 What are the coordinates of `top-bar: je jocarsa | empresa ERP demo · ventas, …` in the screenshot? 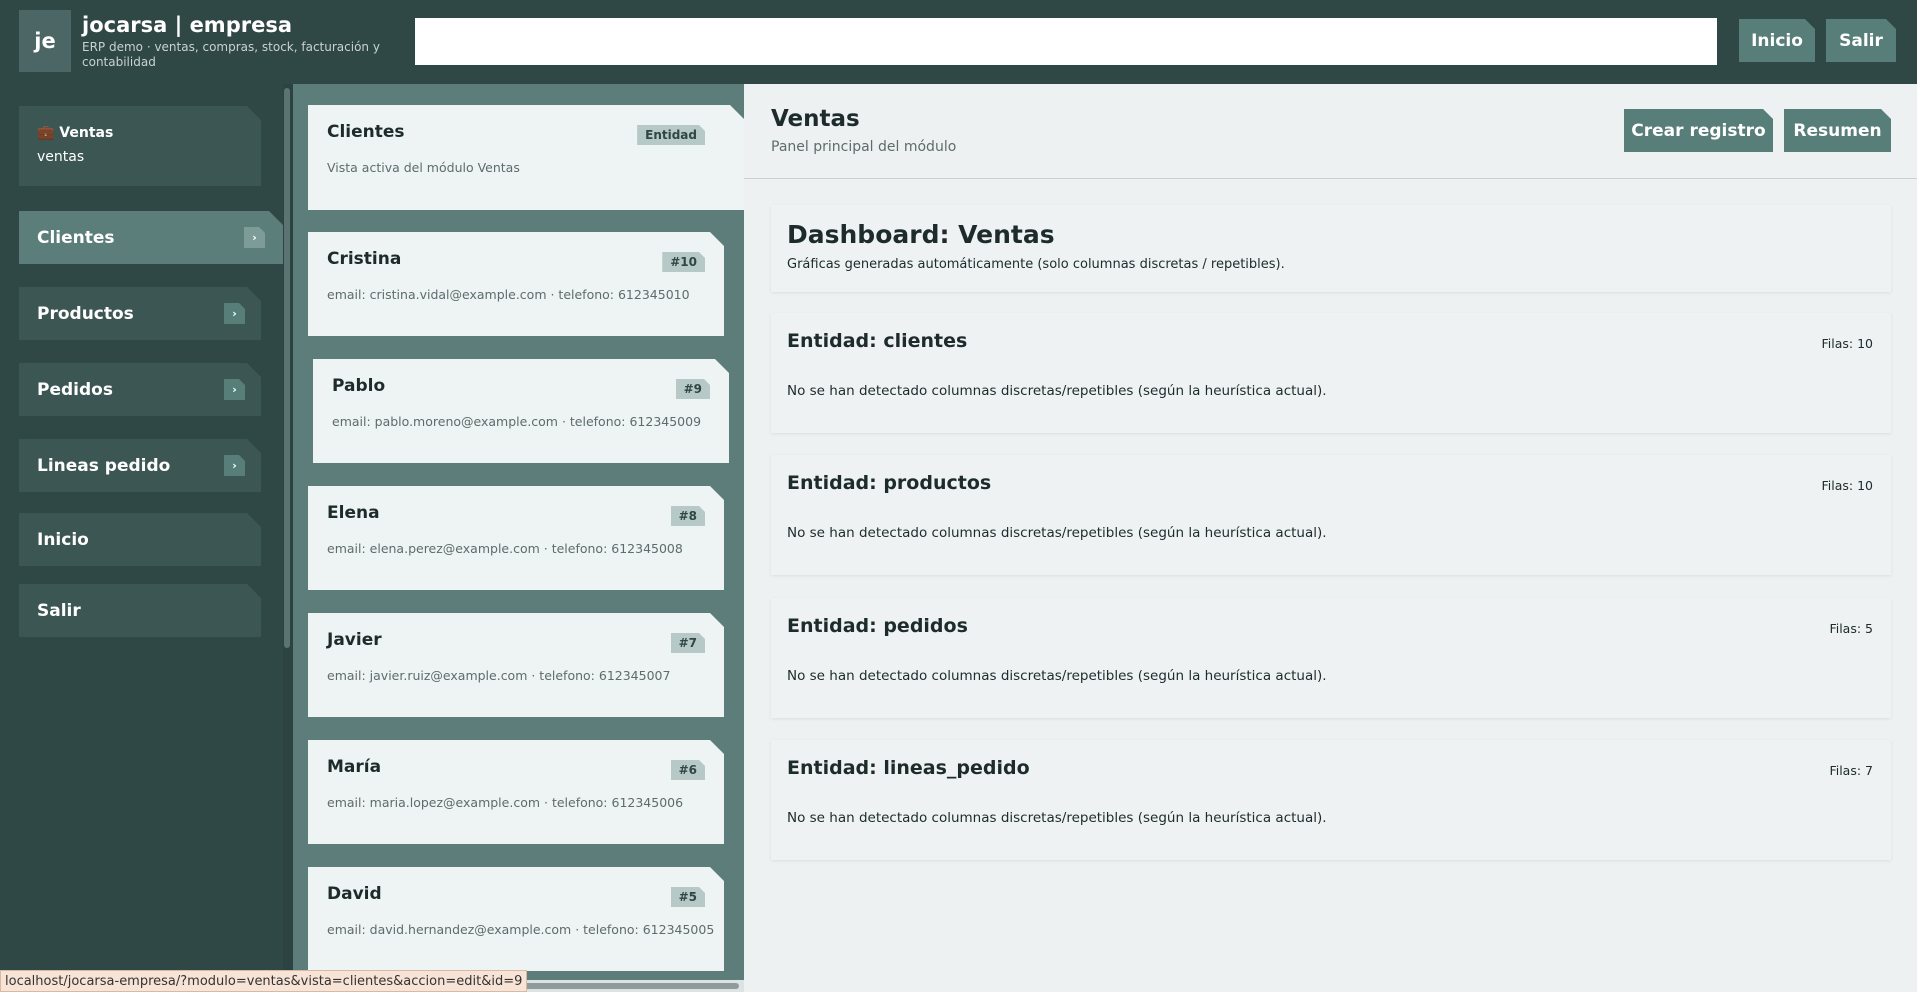 It's located at (958, 42).